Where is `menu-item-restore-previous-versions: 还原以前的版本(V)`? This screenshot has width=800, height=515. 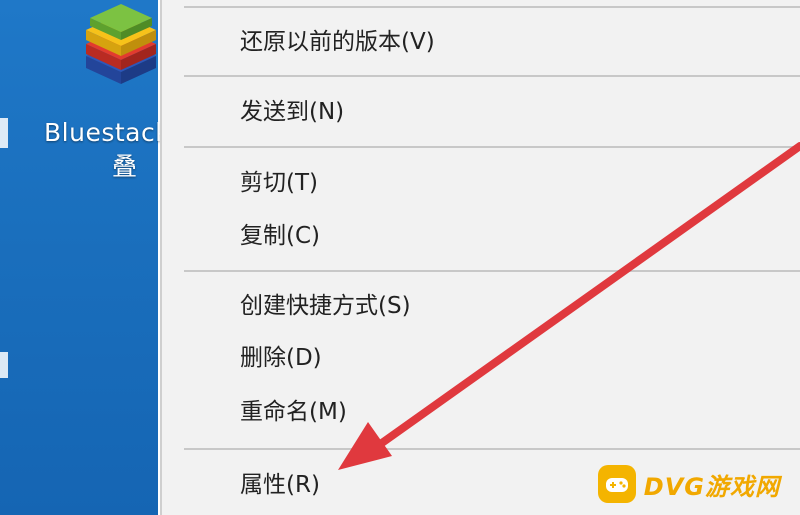 menu-item-restore-previous-versions: 还原以前的版本(V) is located at coordinates (337, 42).